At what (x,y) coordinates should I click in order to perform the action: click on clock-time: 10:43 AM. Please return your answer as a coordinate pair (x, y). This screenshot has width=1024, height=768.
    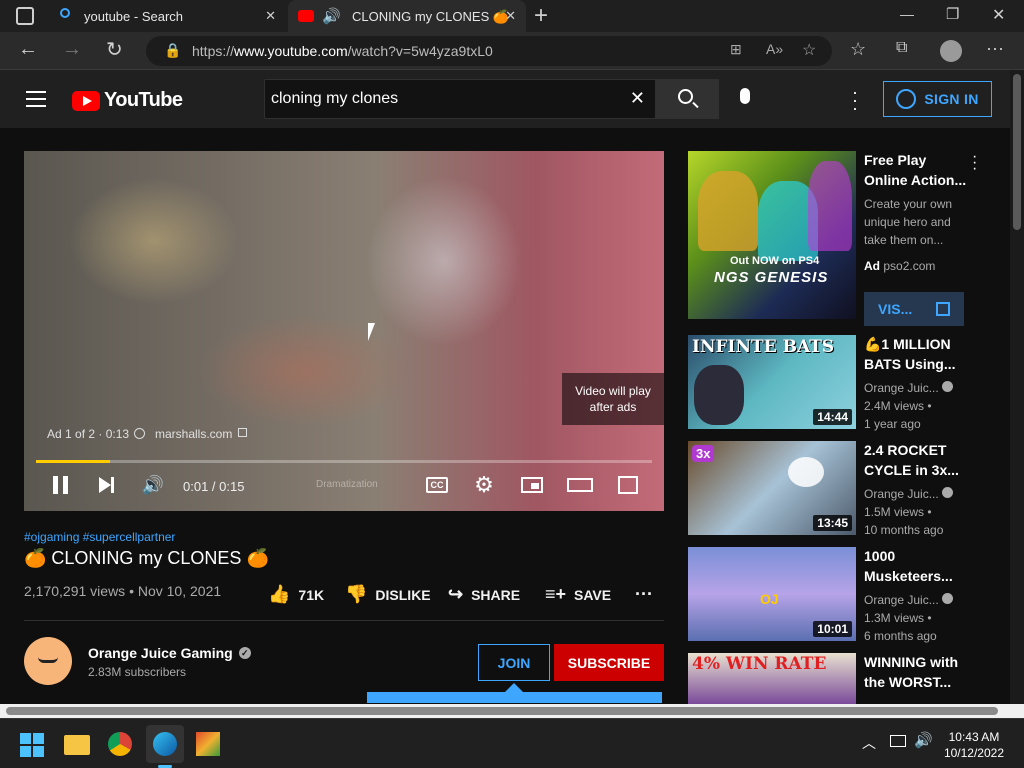
    Looking at the image, I should click on (974, 737).